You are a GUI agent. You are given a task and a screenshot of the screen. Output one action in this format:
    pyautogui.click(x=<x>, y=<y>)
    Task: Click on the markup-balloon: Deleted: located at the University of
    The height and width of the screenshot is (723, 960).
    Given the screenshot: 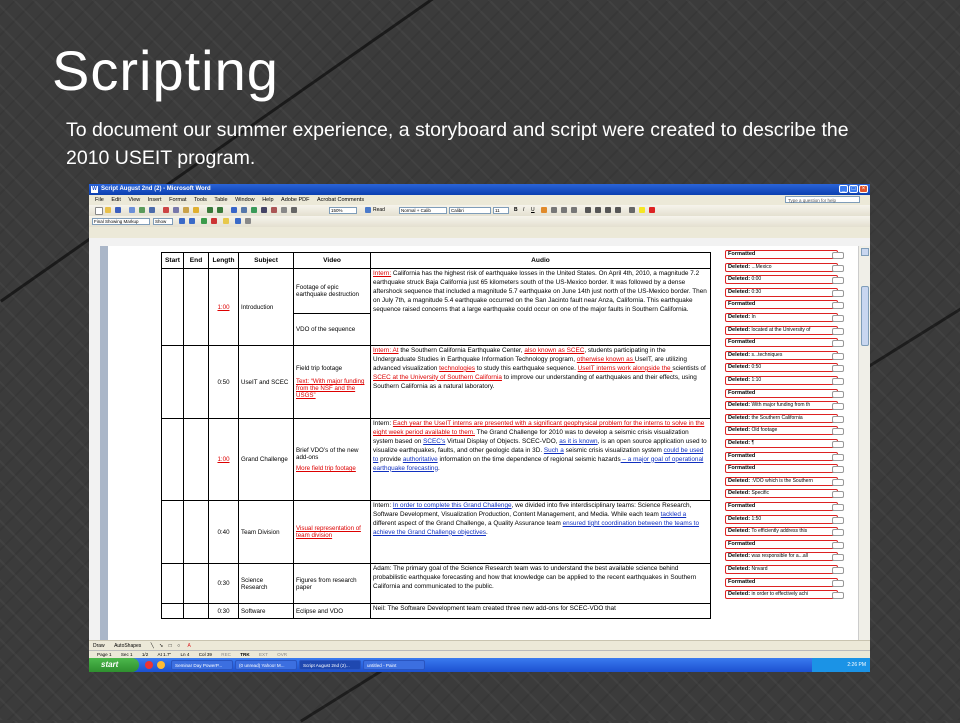 What is the action you would take?
    pyautogui.click(x=781, y=330)
    